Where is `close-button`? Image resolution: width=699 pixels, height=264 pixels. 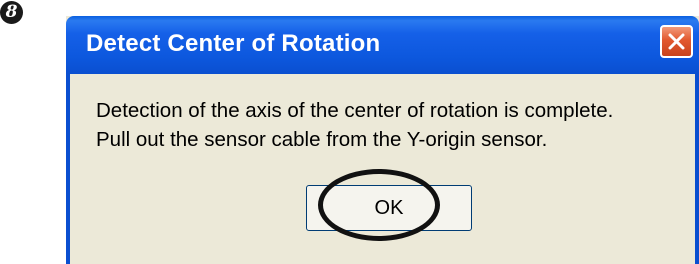
close-button is located at coordinates (676, 41).